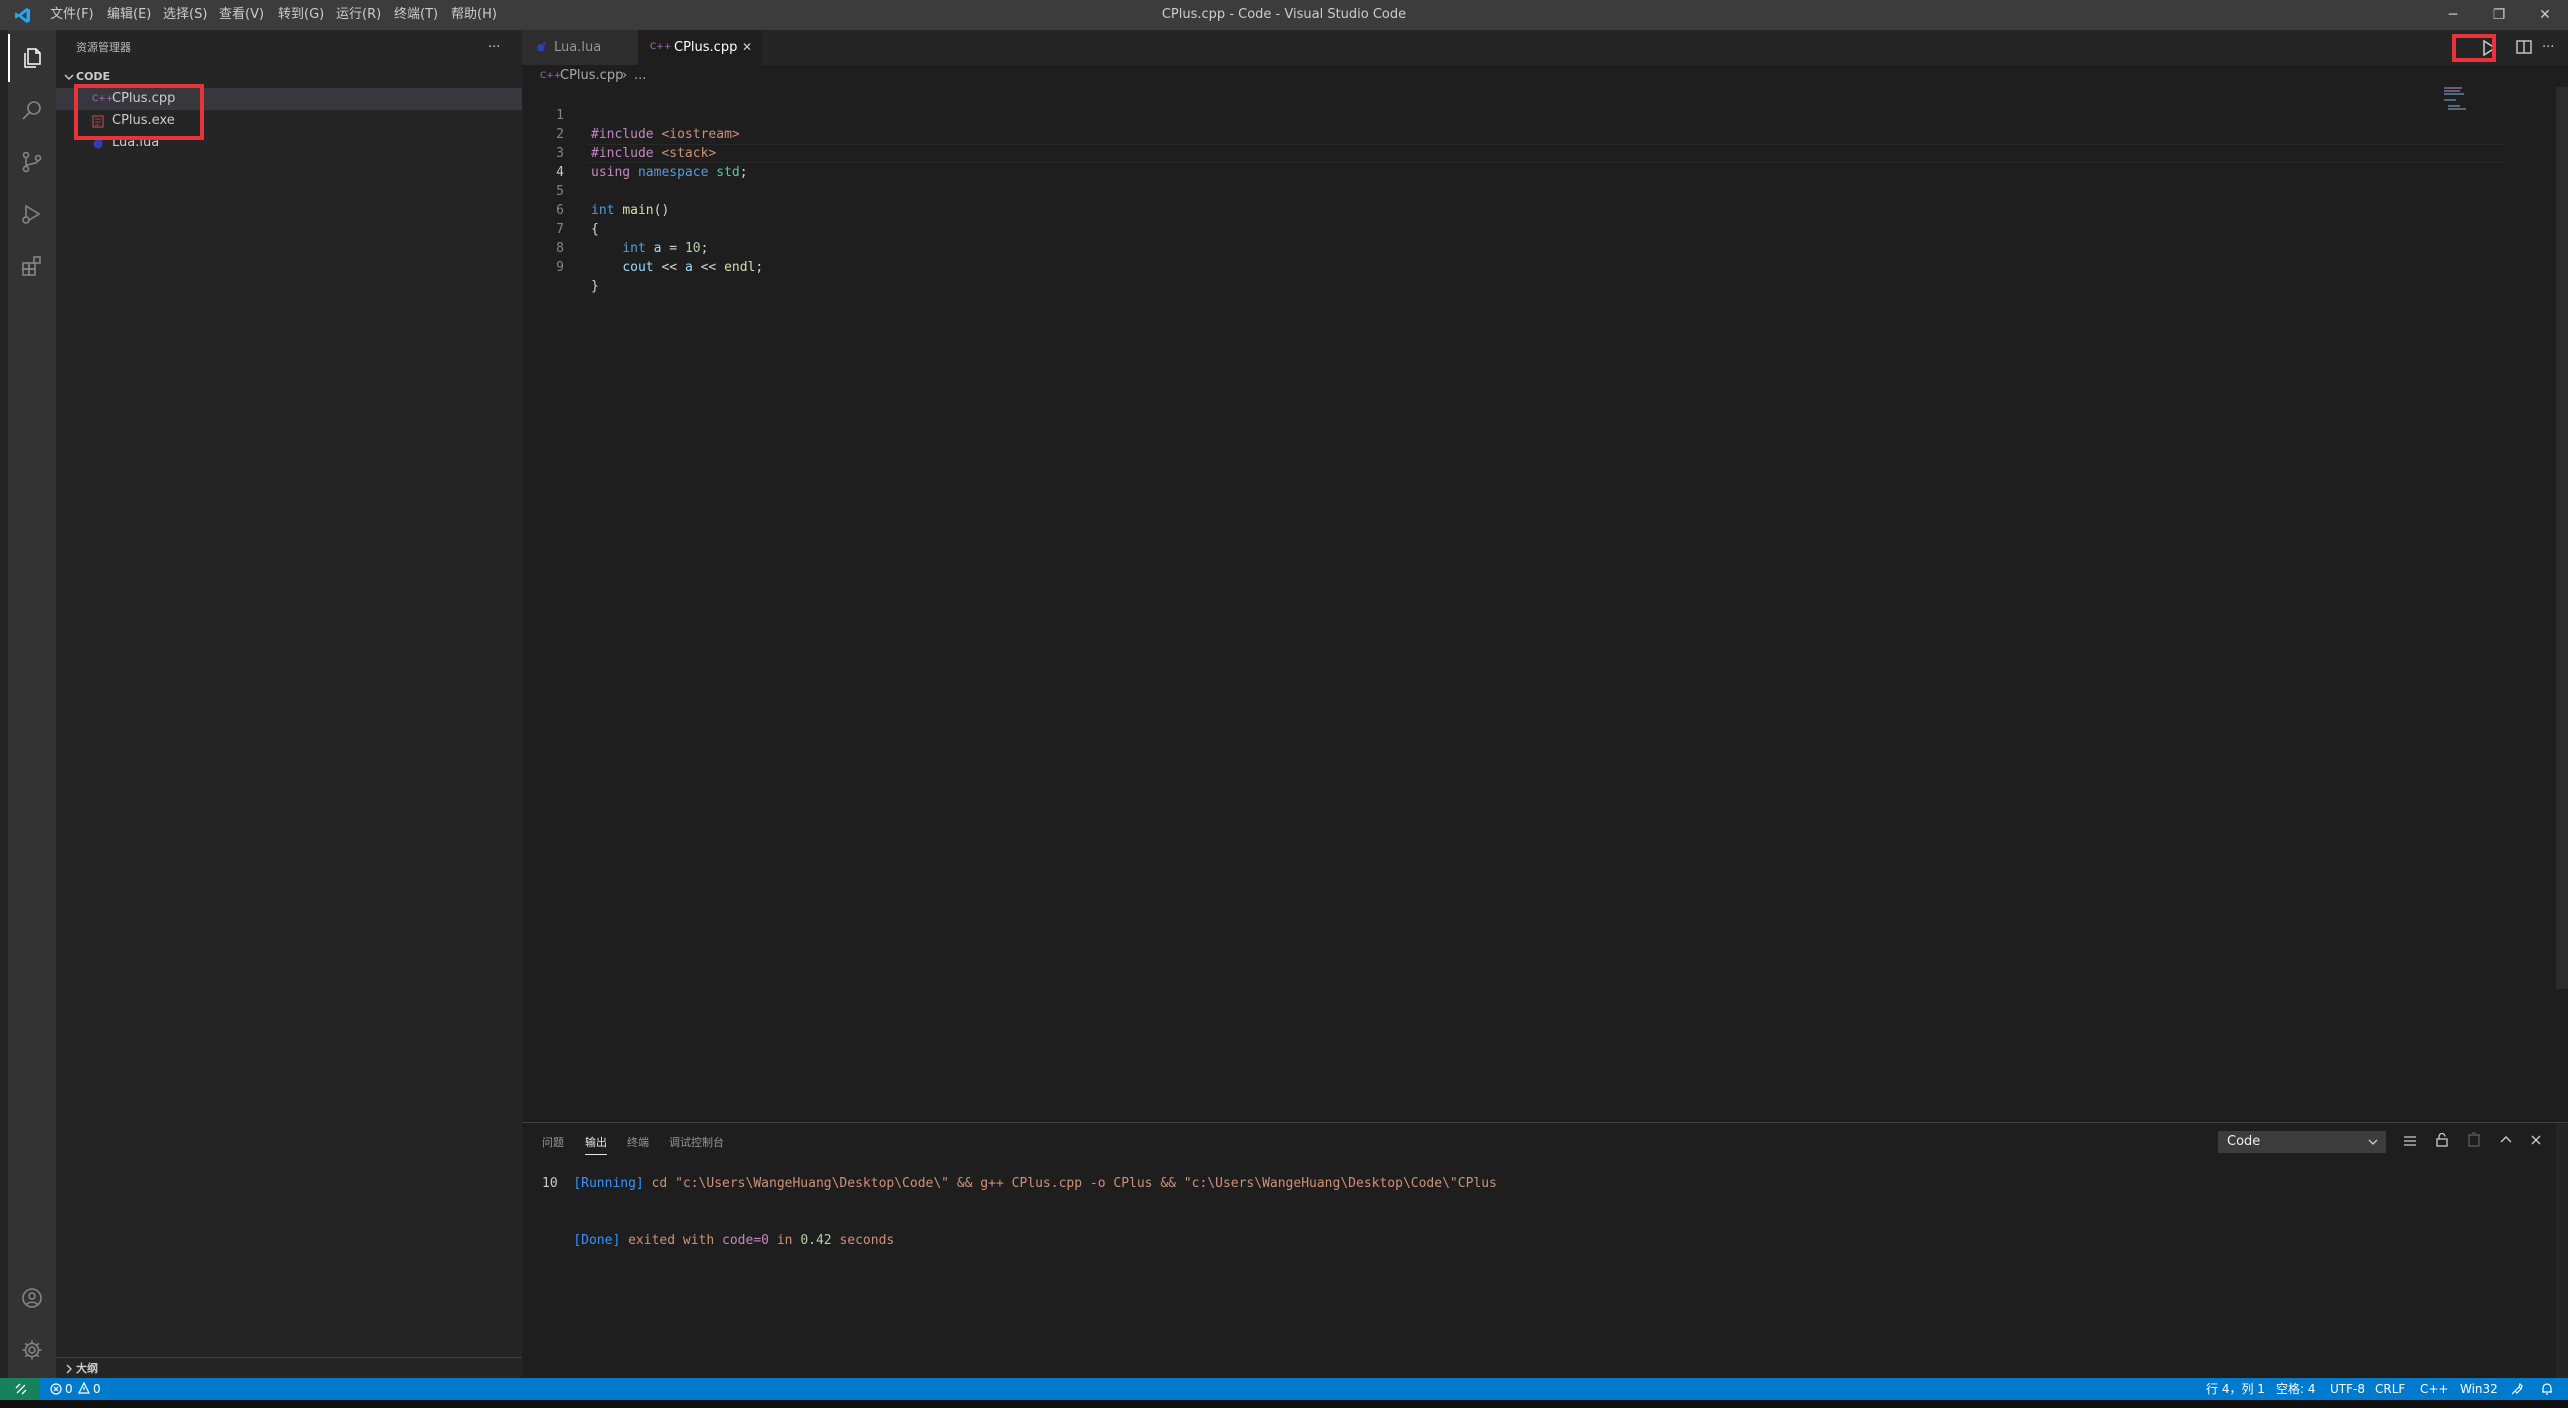 This screenshot has height=1408, width=2568. What do you see at coordinates (2479, 1389) in the screenshot?
I see `platform-config: Win32` at bounding box center [2479, 1389].